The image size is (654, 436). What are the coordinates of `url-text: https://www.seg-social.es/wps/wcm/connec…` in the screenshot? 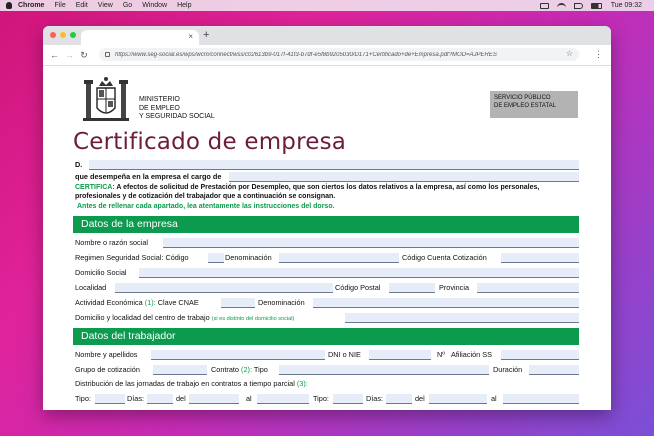 It's located at (335, 55).